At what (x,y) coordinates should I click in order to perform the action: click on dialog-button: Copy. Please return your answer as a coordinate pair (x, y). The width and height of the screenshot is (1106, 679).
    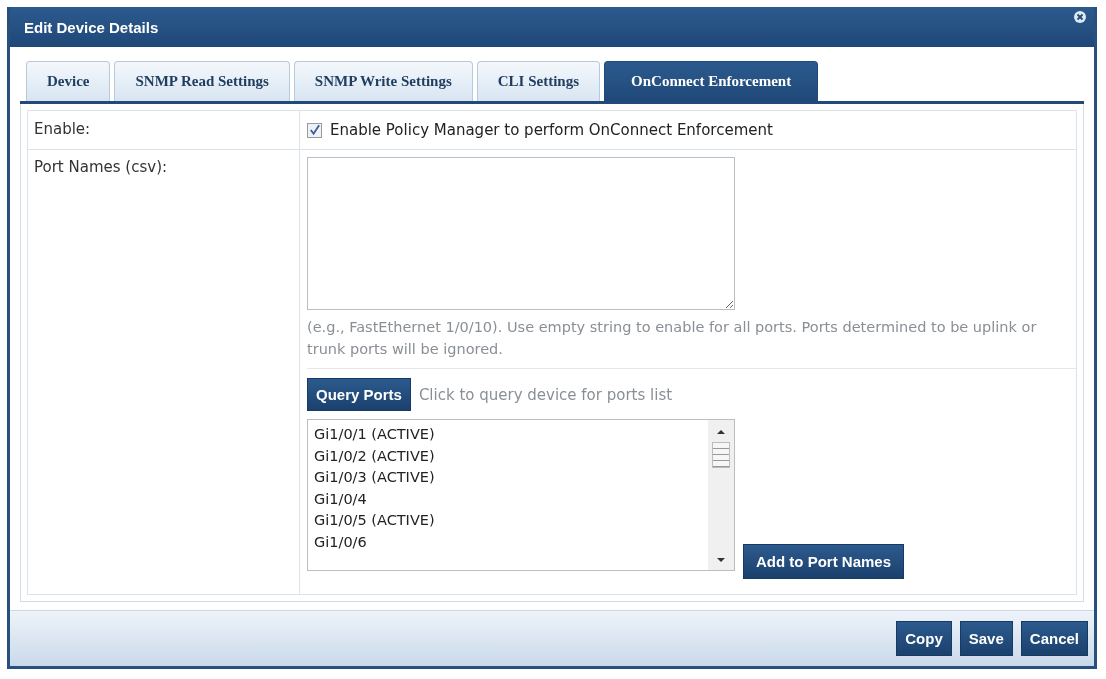
    Looking at the image, I should click on (924, 638).